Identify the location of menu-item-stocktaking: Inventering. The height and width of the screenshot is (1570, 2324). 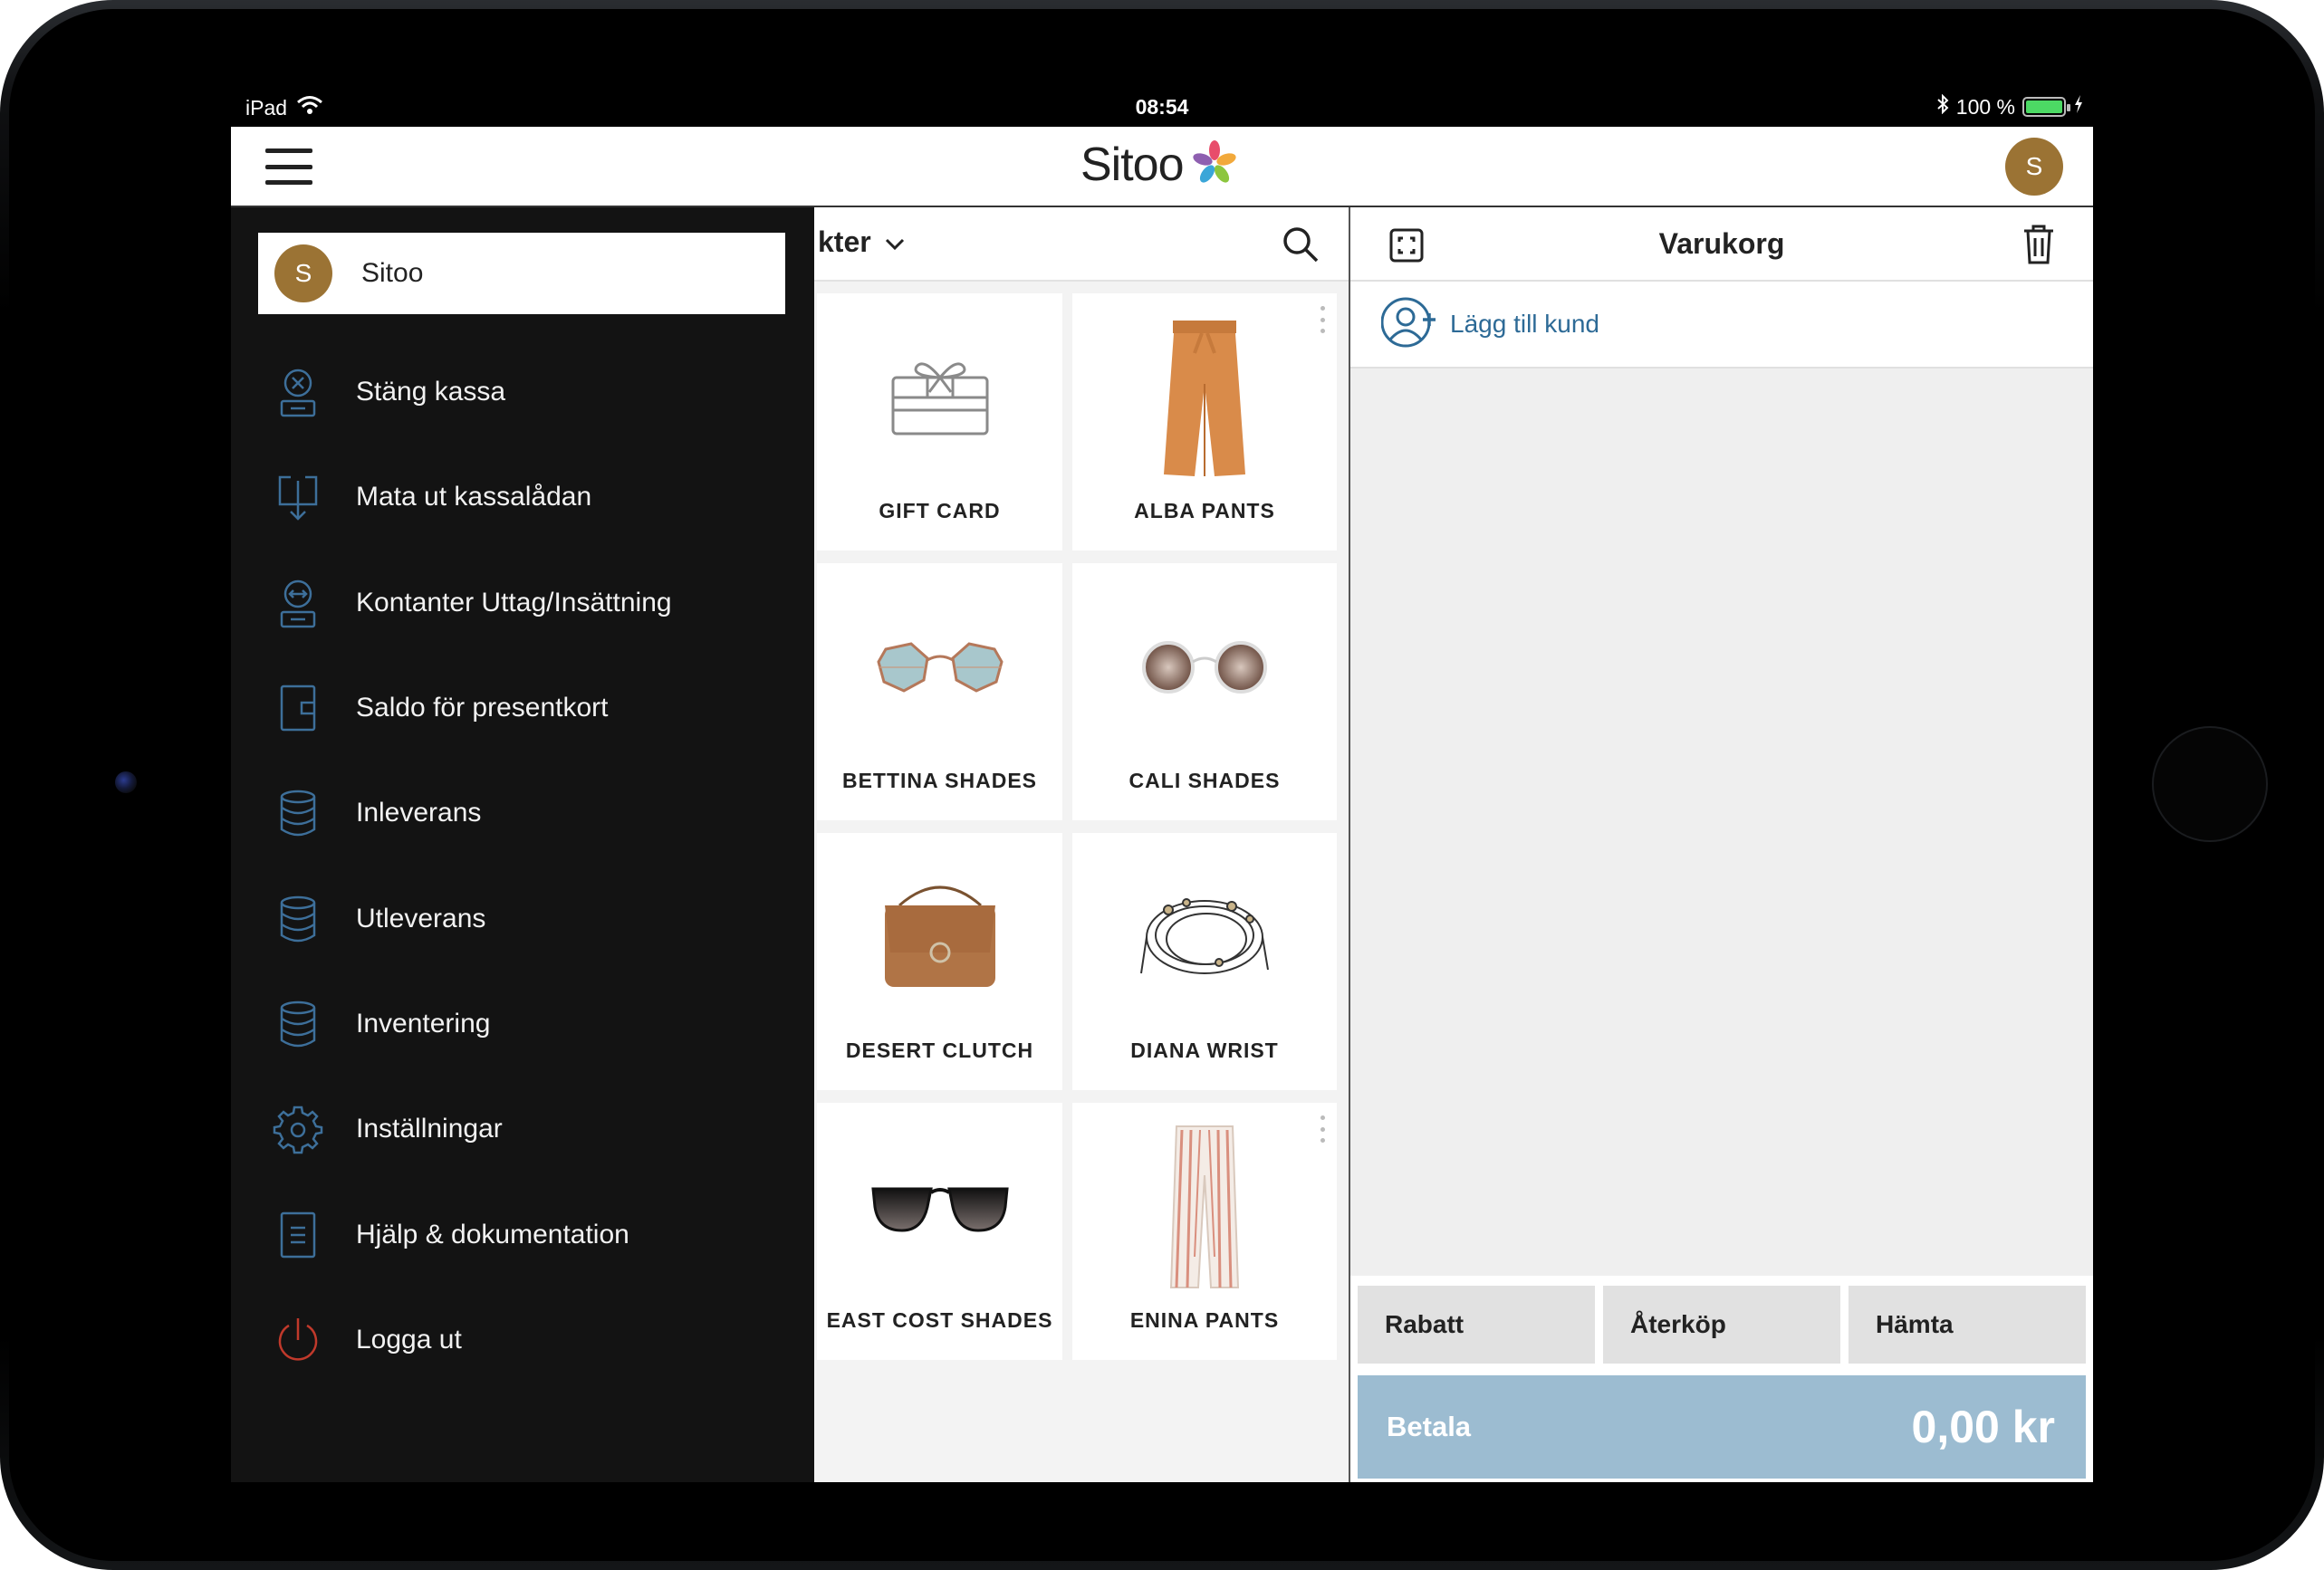
(522, 1024).